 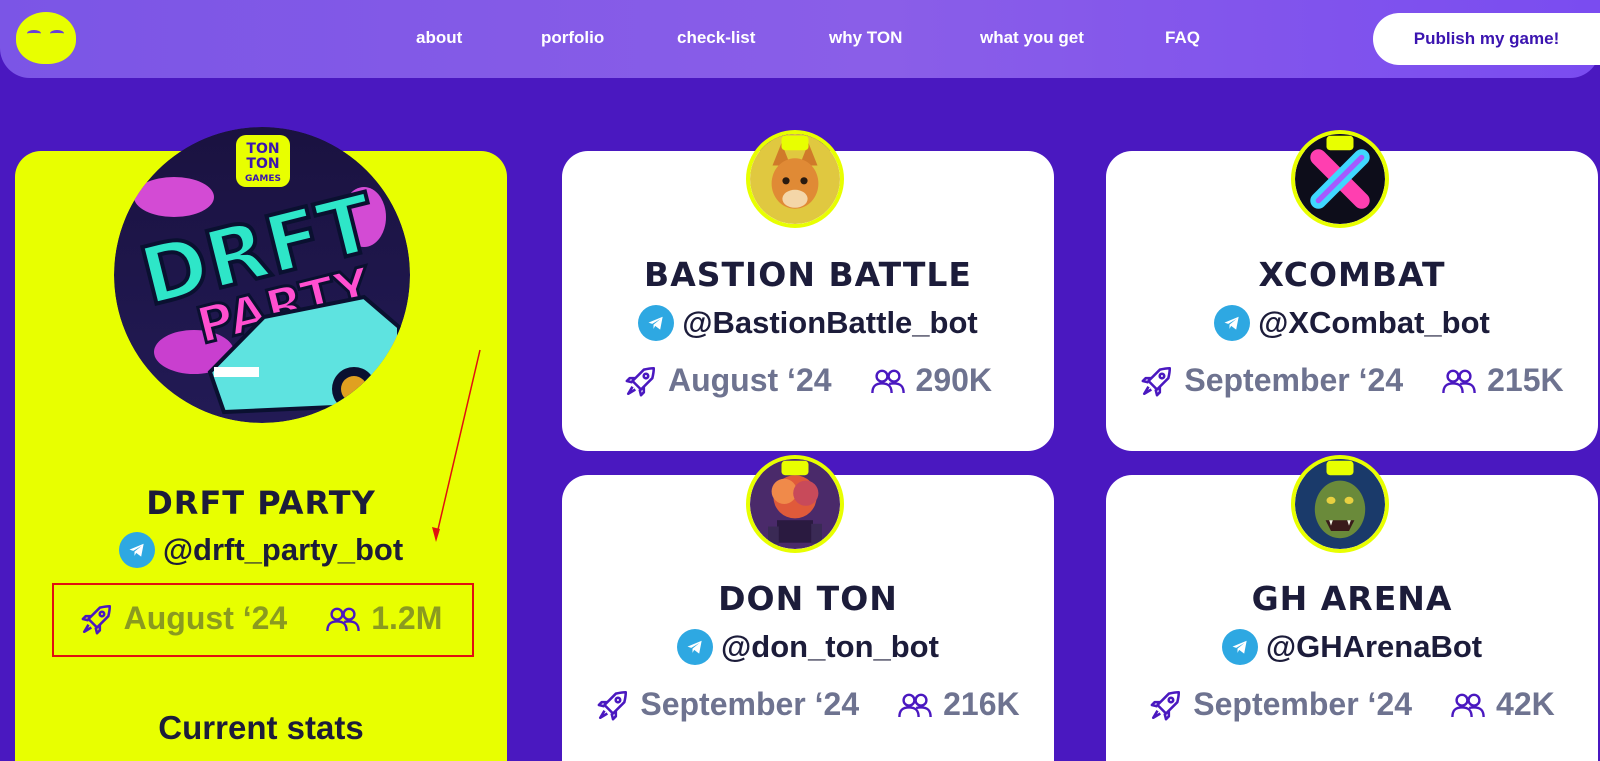 What do you see at coordinates (262, 164) in the screenshot?
I see `badge-line-2: TON` at bounding box center [262, 164].